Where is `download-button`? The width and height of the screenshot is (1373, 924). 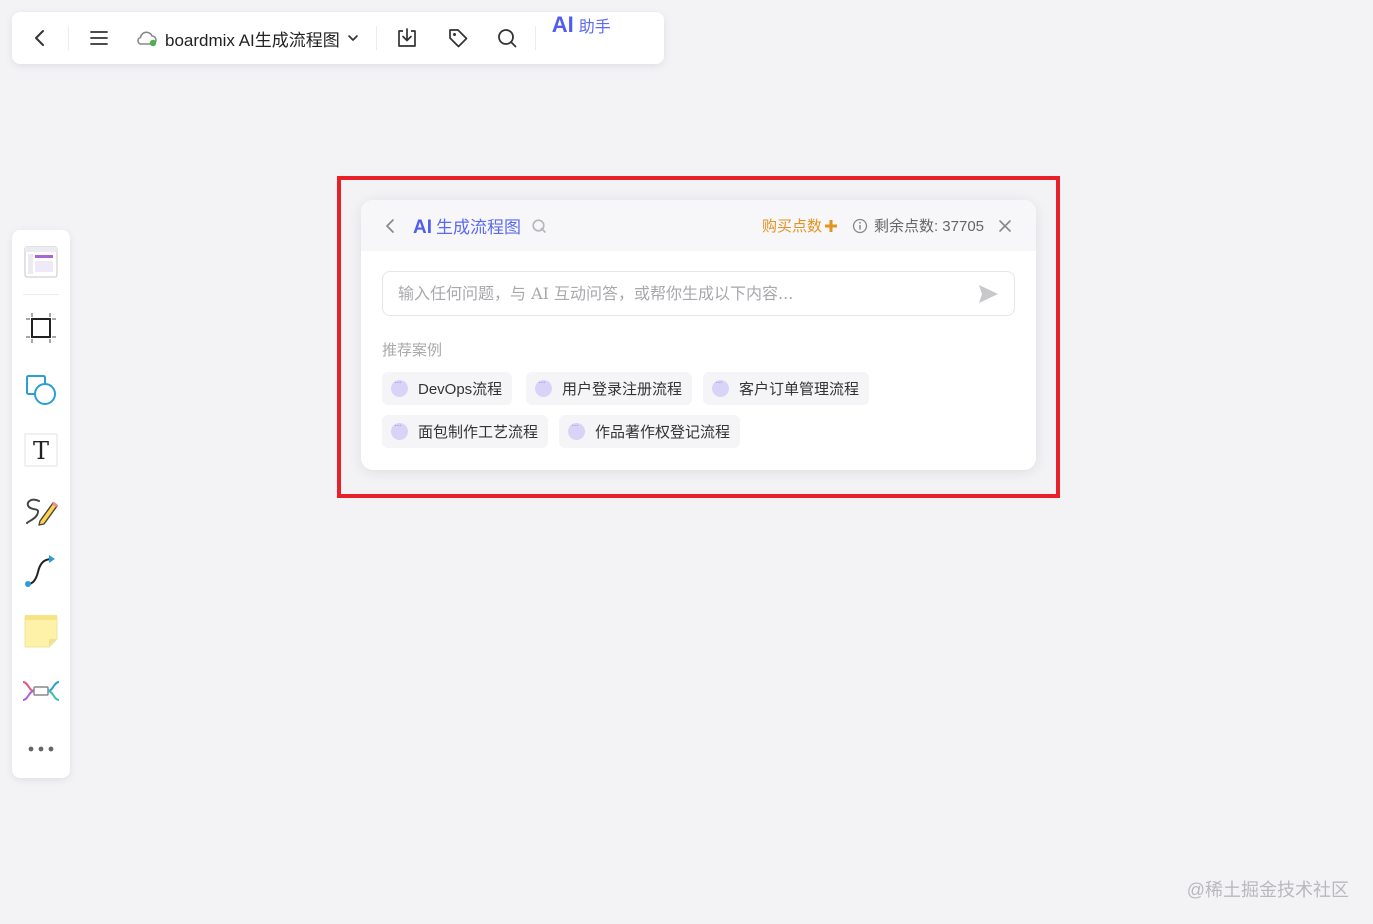
download-button is located at coordinates (407, 38).